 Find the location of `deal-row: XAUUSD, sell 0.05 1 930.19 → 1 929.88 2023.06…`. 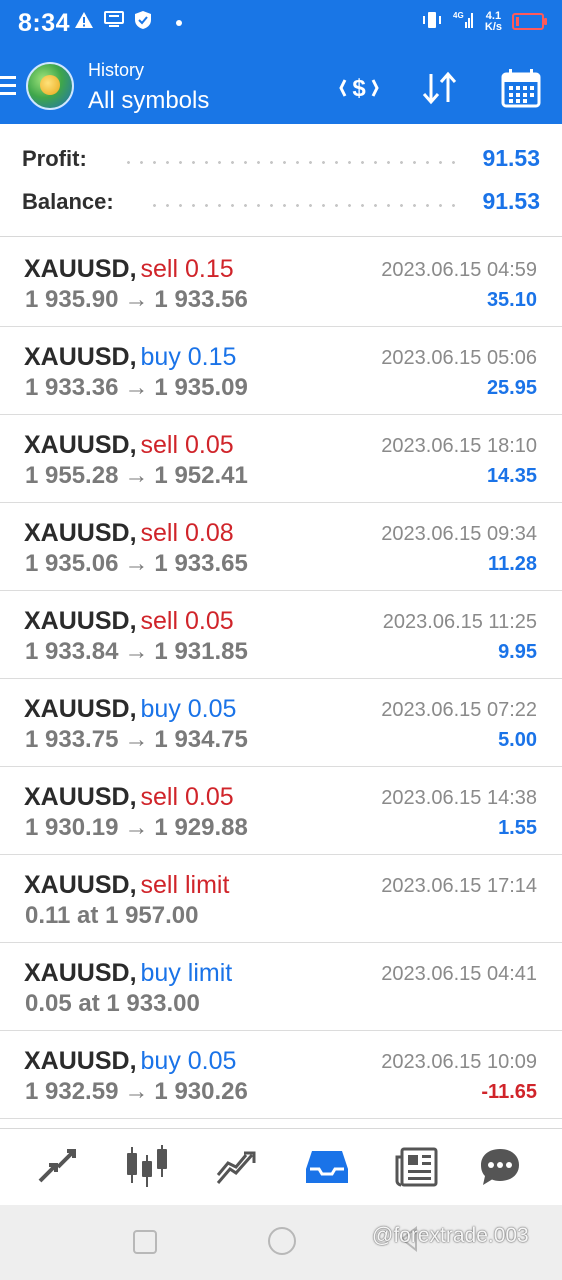

deal-row: XAUUSD, sell 0.05 1 930.19 → 1 929.88 2023.06… is located at coordinates (281, 811).